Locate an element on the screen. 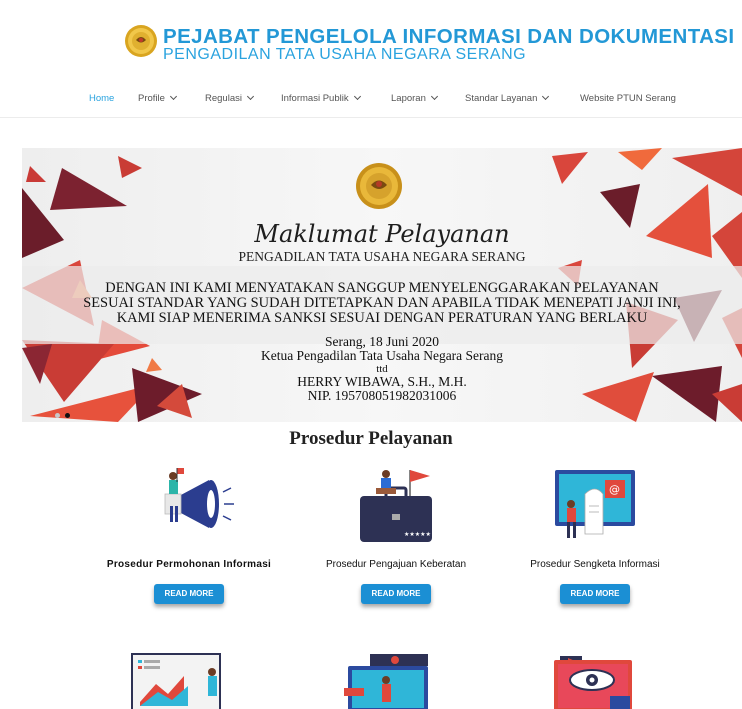 Image resolution: width=742 pixels, height=709 pixels. nav-website-ptun: Website PTUN Serang is located at coordinates (628, 98).